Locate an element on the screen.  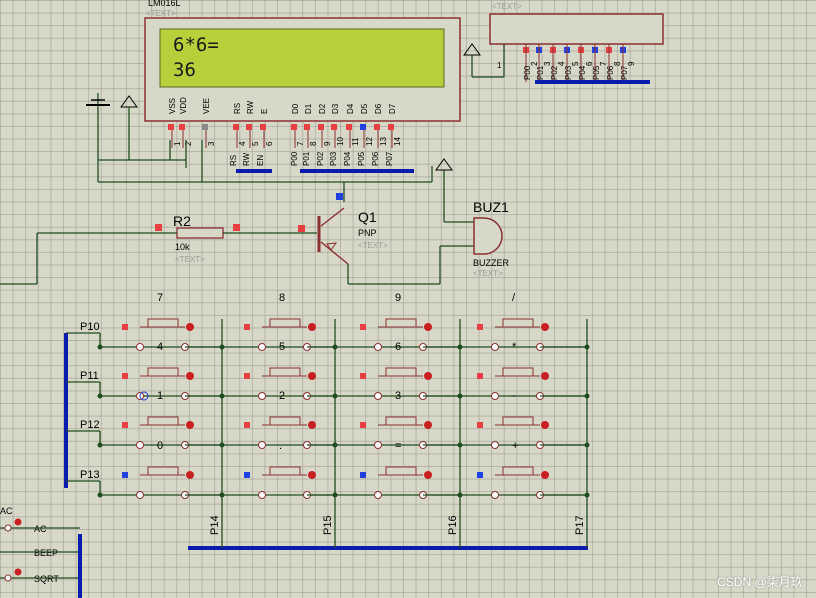
keypad-key: 7 is located at coordinates (173, 321).